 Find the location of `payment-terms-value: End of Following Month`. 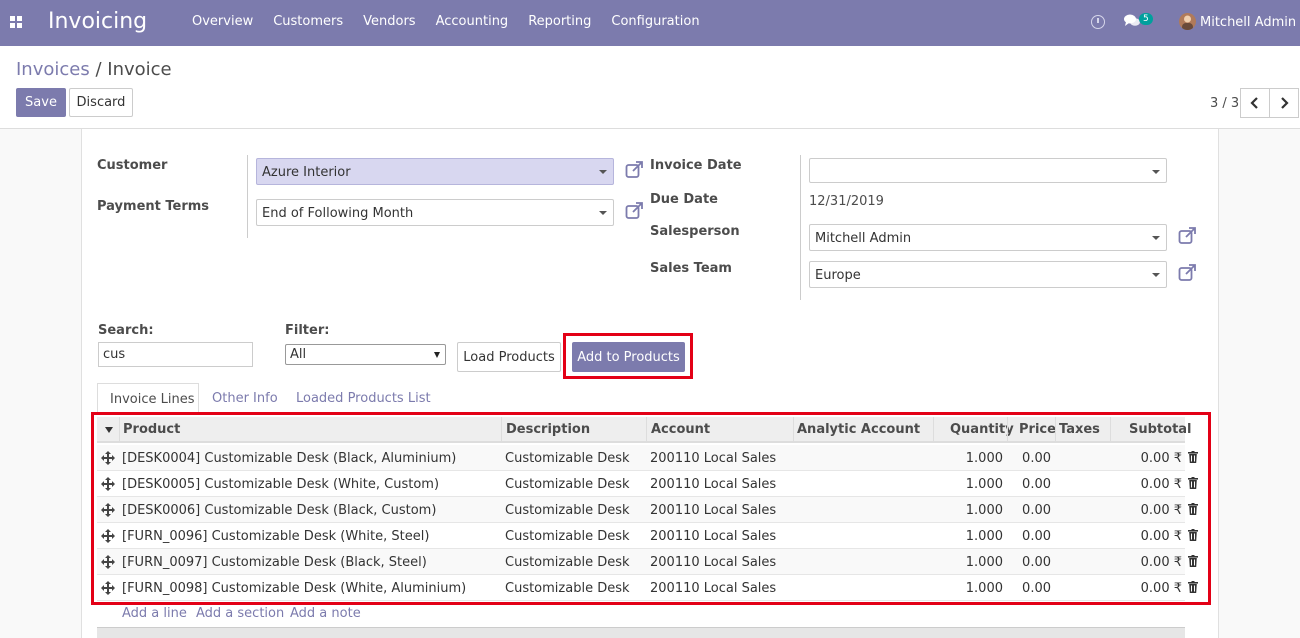

payment-terms-value: End of Following Month is located at coordinates (338, 213).